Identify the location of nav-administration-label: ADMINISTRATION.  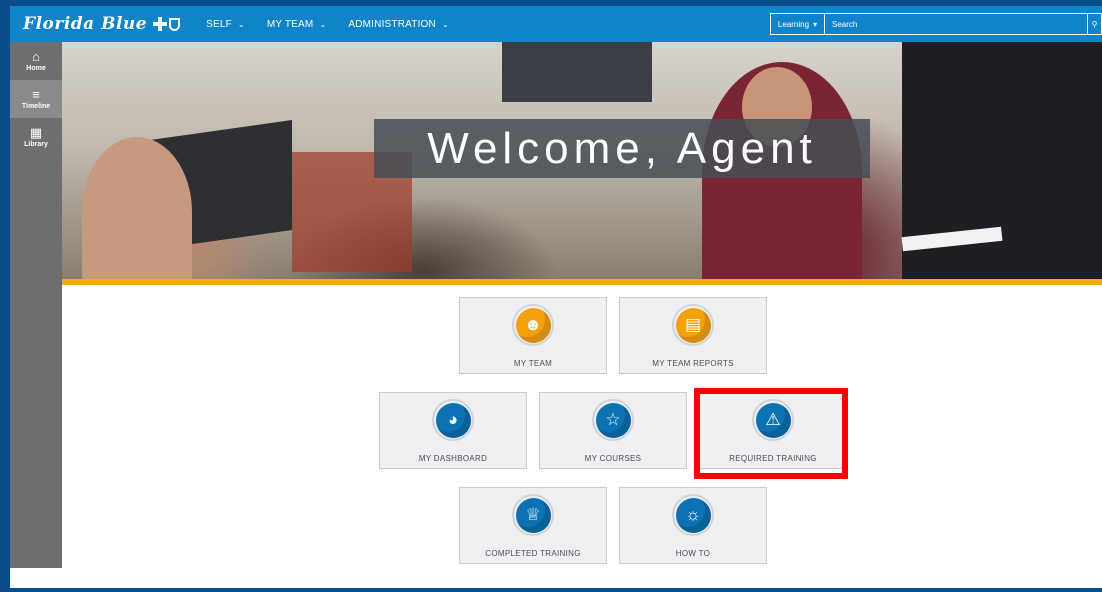
(392, 24).